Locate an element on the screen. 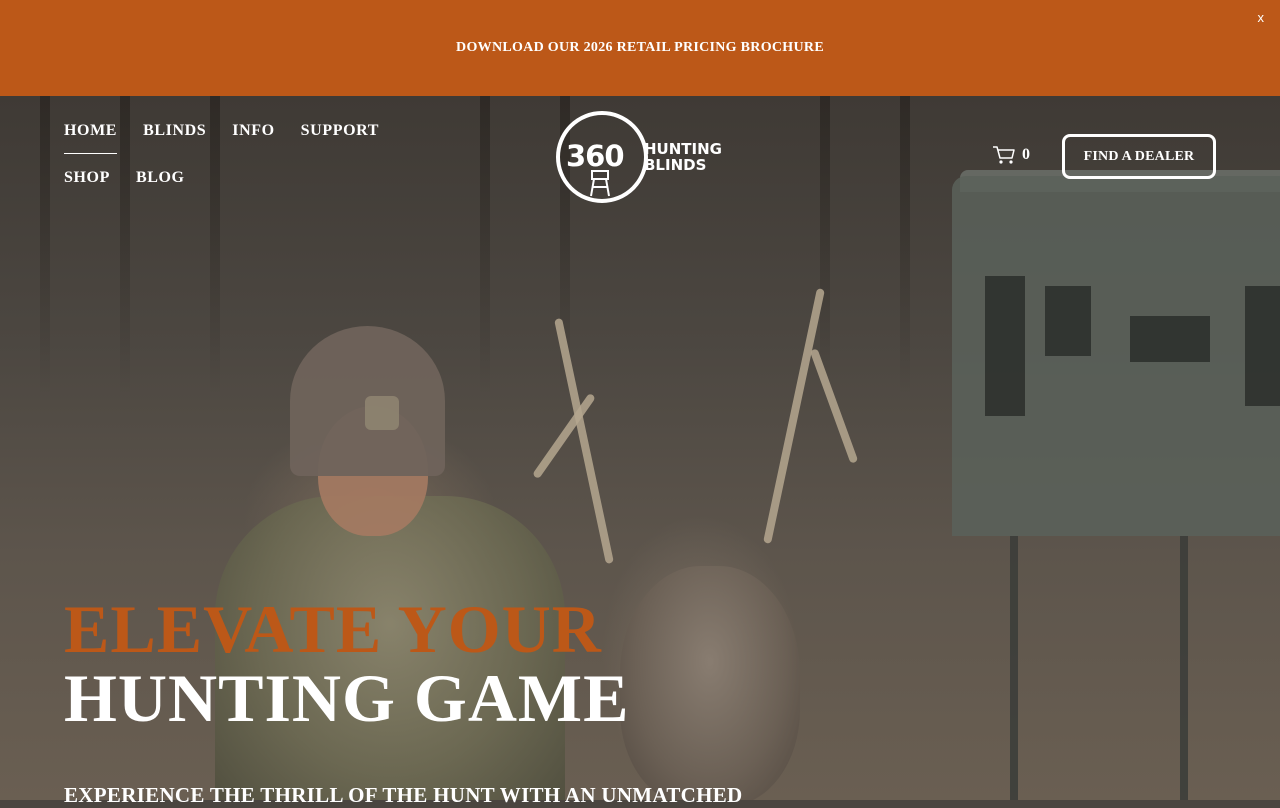 The image size is (1280, 808). logo-wordmark: HUNTING BLINDS is located at coordinates (683, 157).